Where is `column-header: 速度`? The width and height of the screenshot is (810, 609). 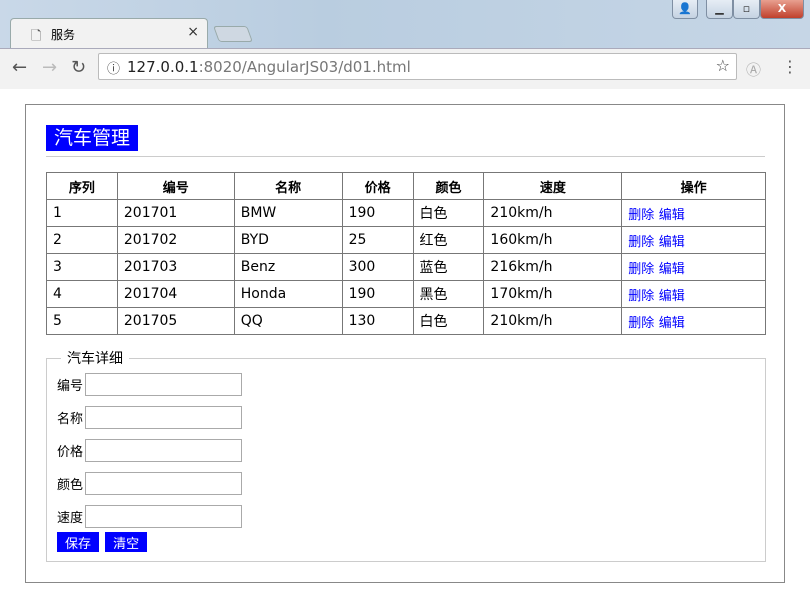 column-header: 速度 is located at coordinates (553, 186).